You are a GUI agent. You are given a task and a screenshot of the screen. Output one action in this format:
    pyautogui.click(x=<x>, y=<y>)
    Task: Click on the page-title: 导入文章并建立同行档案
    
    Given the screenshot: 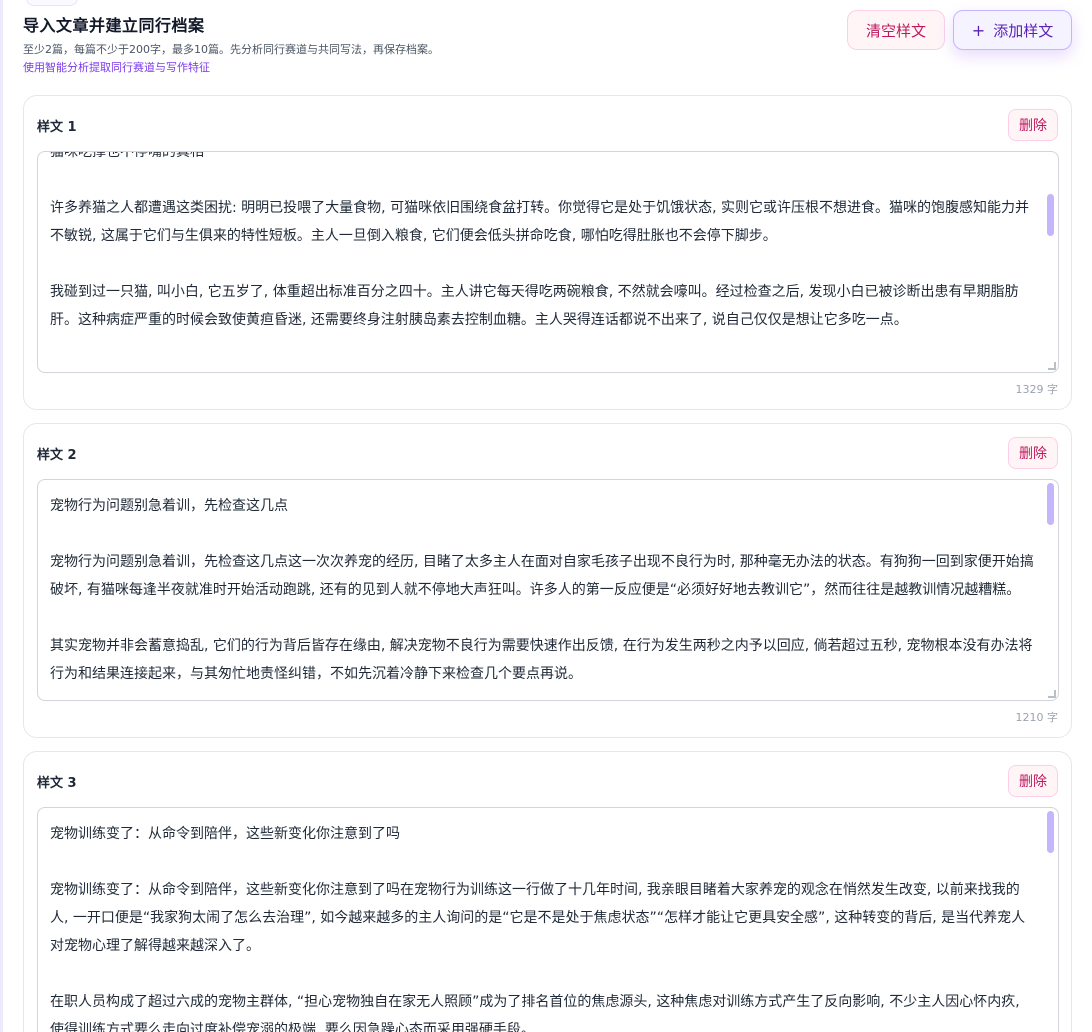 What is the action you would take?
    pyautogui.click(x=114, y=25)
    